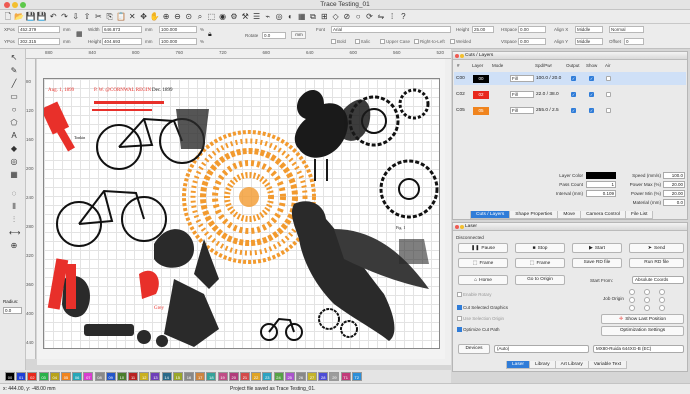  Describe the element at coordinates (144, 17) in the screenshot. I see `move-icon: ✥` at that location.